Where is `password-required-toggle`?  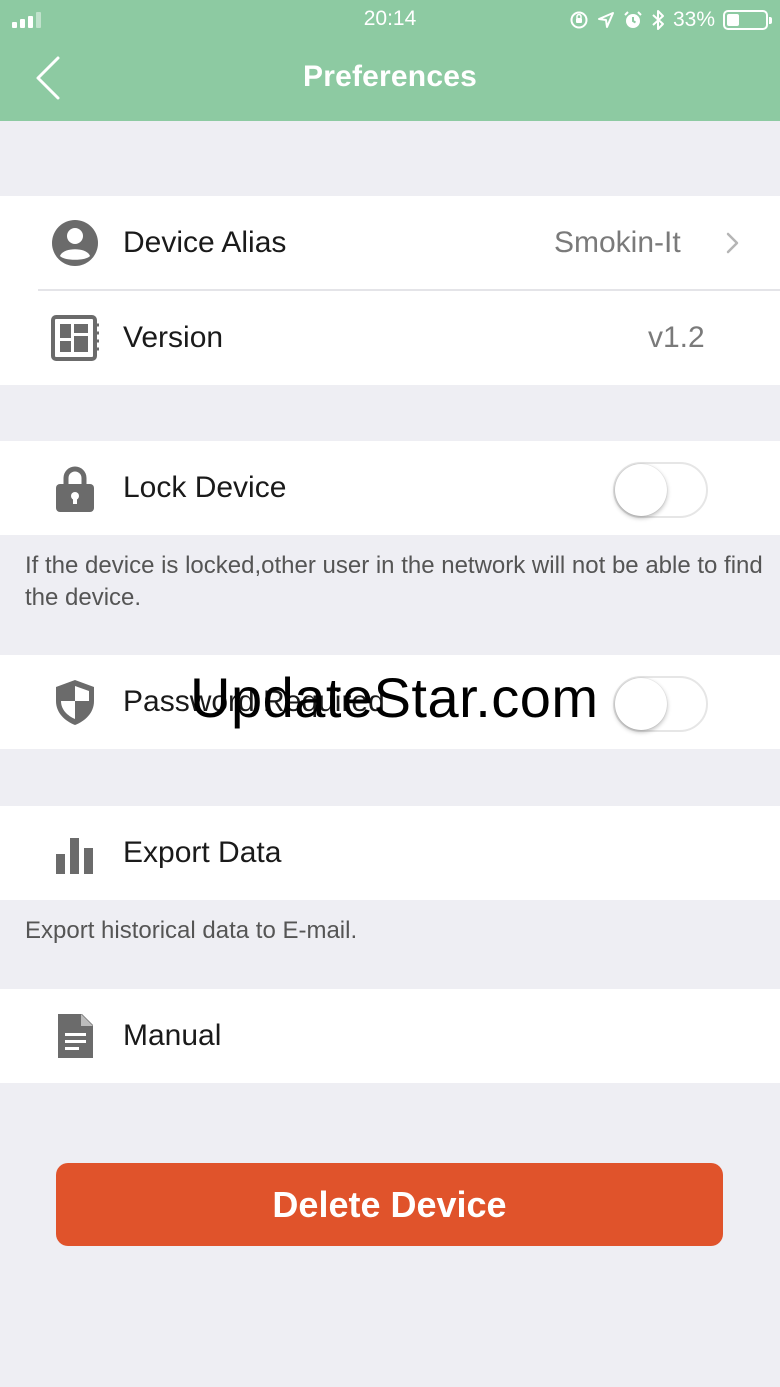
password-required-toggle is located at coordinates (660, 704).